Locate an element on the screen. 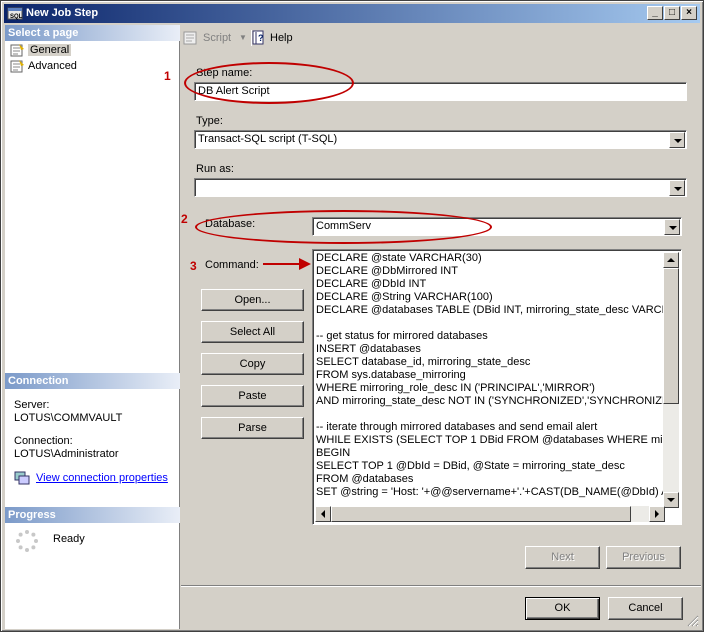  vertical-scroll-thumb is located at coordinates (671, 336).